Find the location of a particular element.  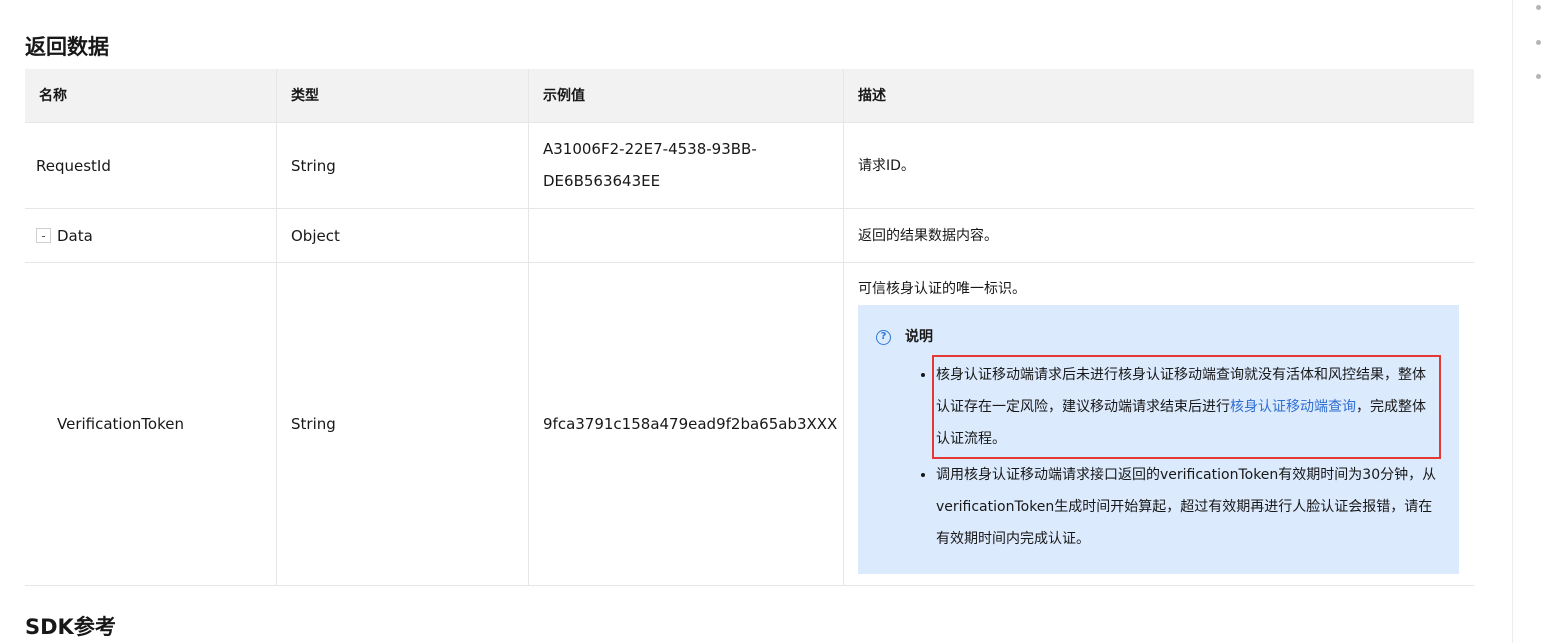

header-type: 类型 is located at coordinates (403, 95).